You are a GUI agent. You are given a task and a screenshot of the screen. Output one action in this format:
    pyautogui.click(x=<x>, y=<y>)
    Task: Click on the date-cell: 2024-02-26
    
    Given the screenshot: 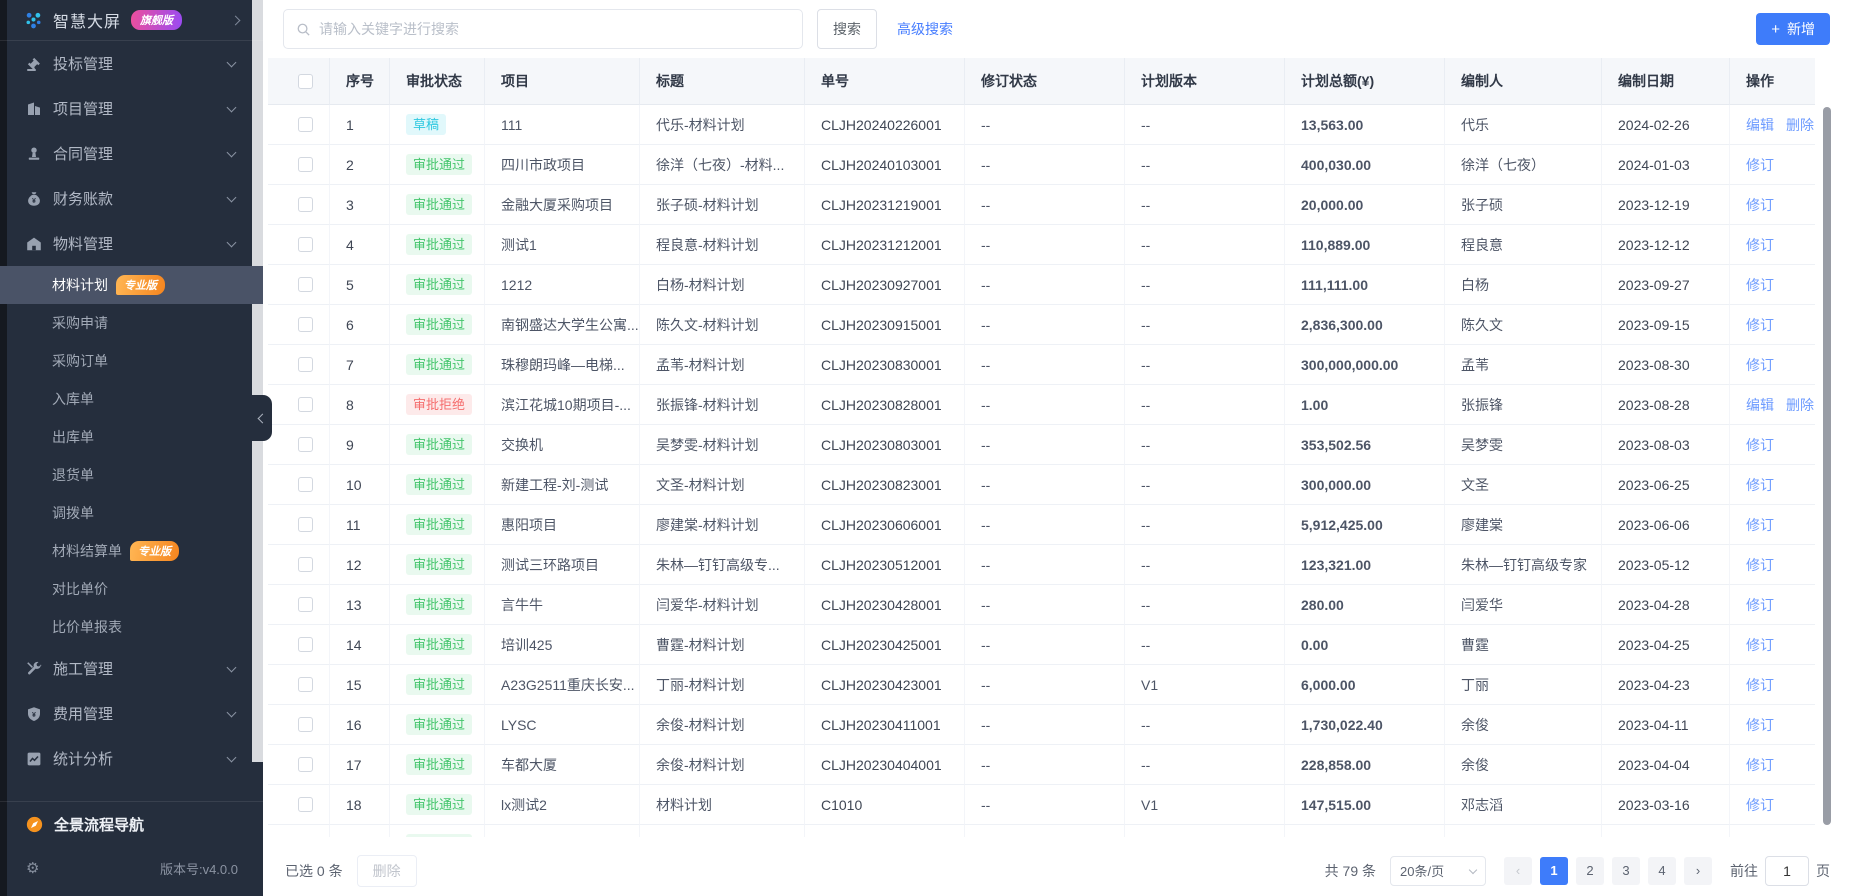 What is the action you would take?
    pyautogui.click(x=1666, y=125)
    